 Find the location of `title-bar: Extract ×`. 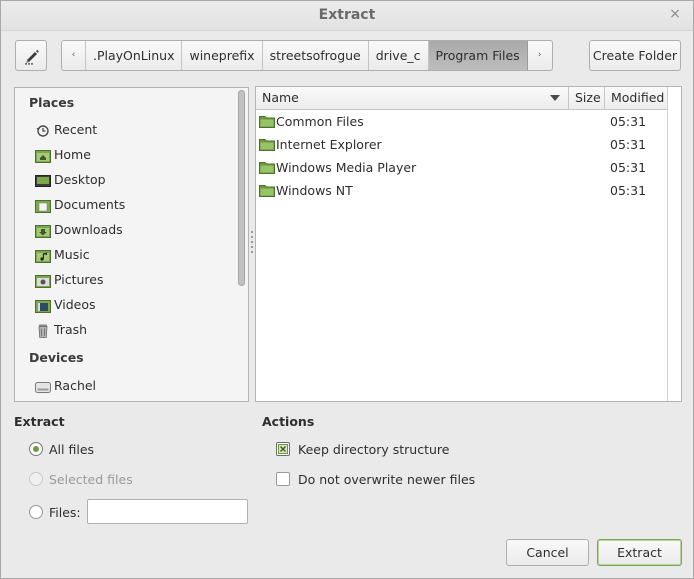

title-bar: Extract × is located at coordinates (347, 16).